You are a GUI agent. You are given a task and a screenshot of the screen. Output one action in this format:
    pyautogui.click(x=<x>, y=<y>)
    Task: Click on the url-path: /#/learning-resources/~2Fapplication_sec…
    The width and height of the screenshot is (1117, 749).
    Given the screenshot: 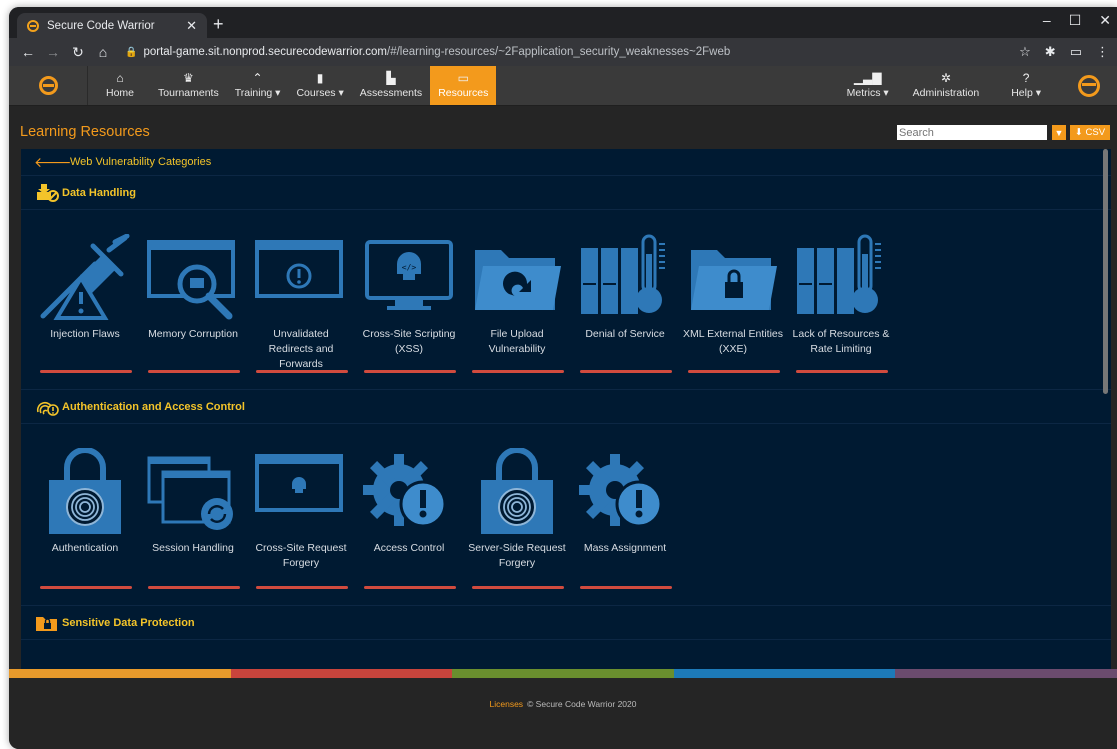 What is the action you would take?
    pyautogui.click(x=559, y=52)
    